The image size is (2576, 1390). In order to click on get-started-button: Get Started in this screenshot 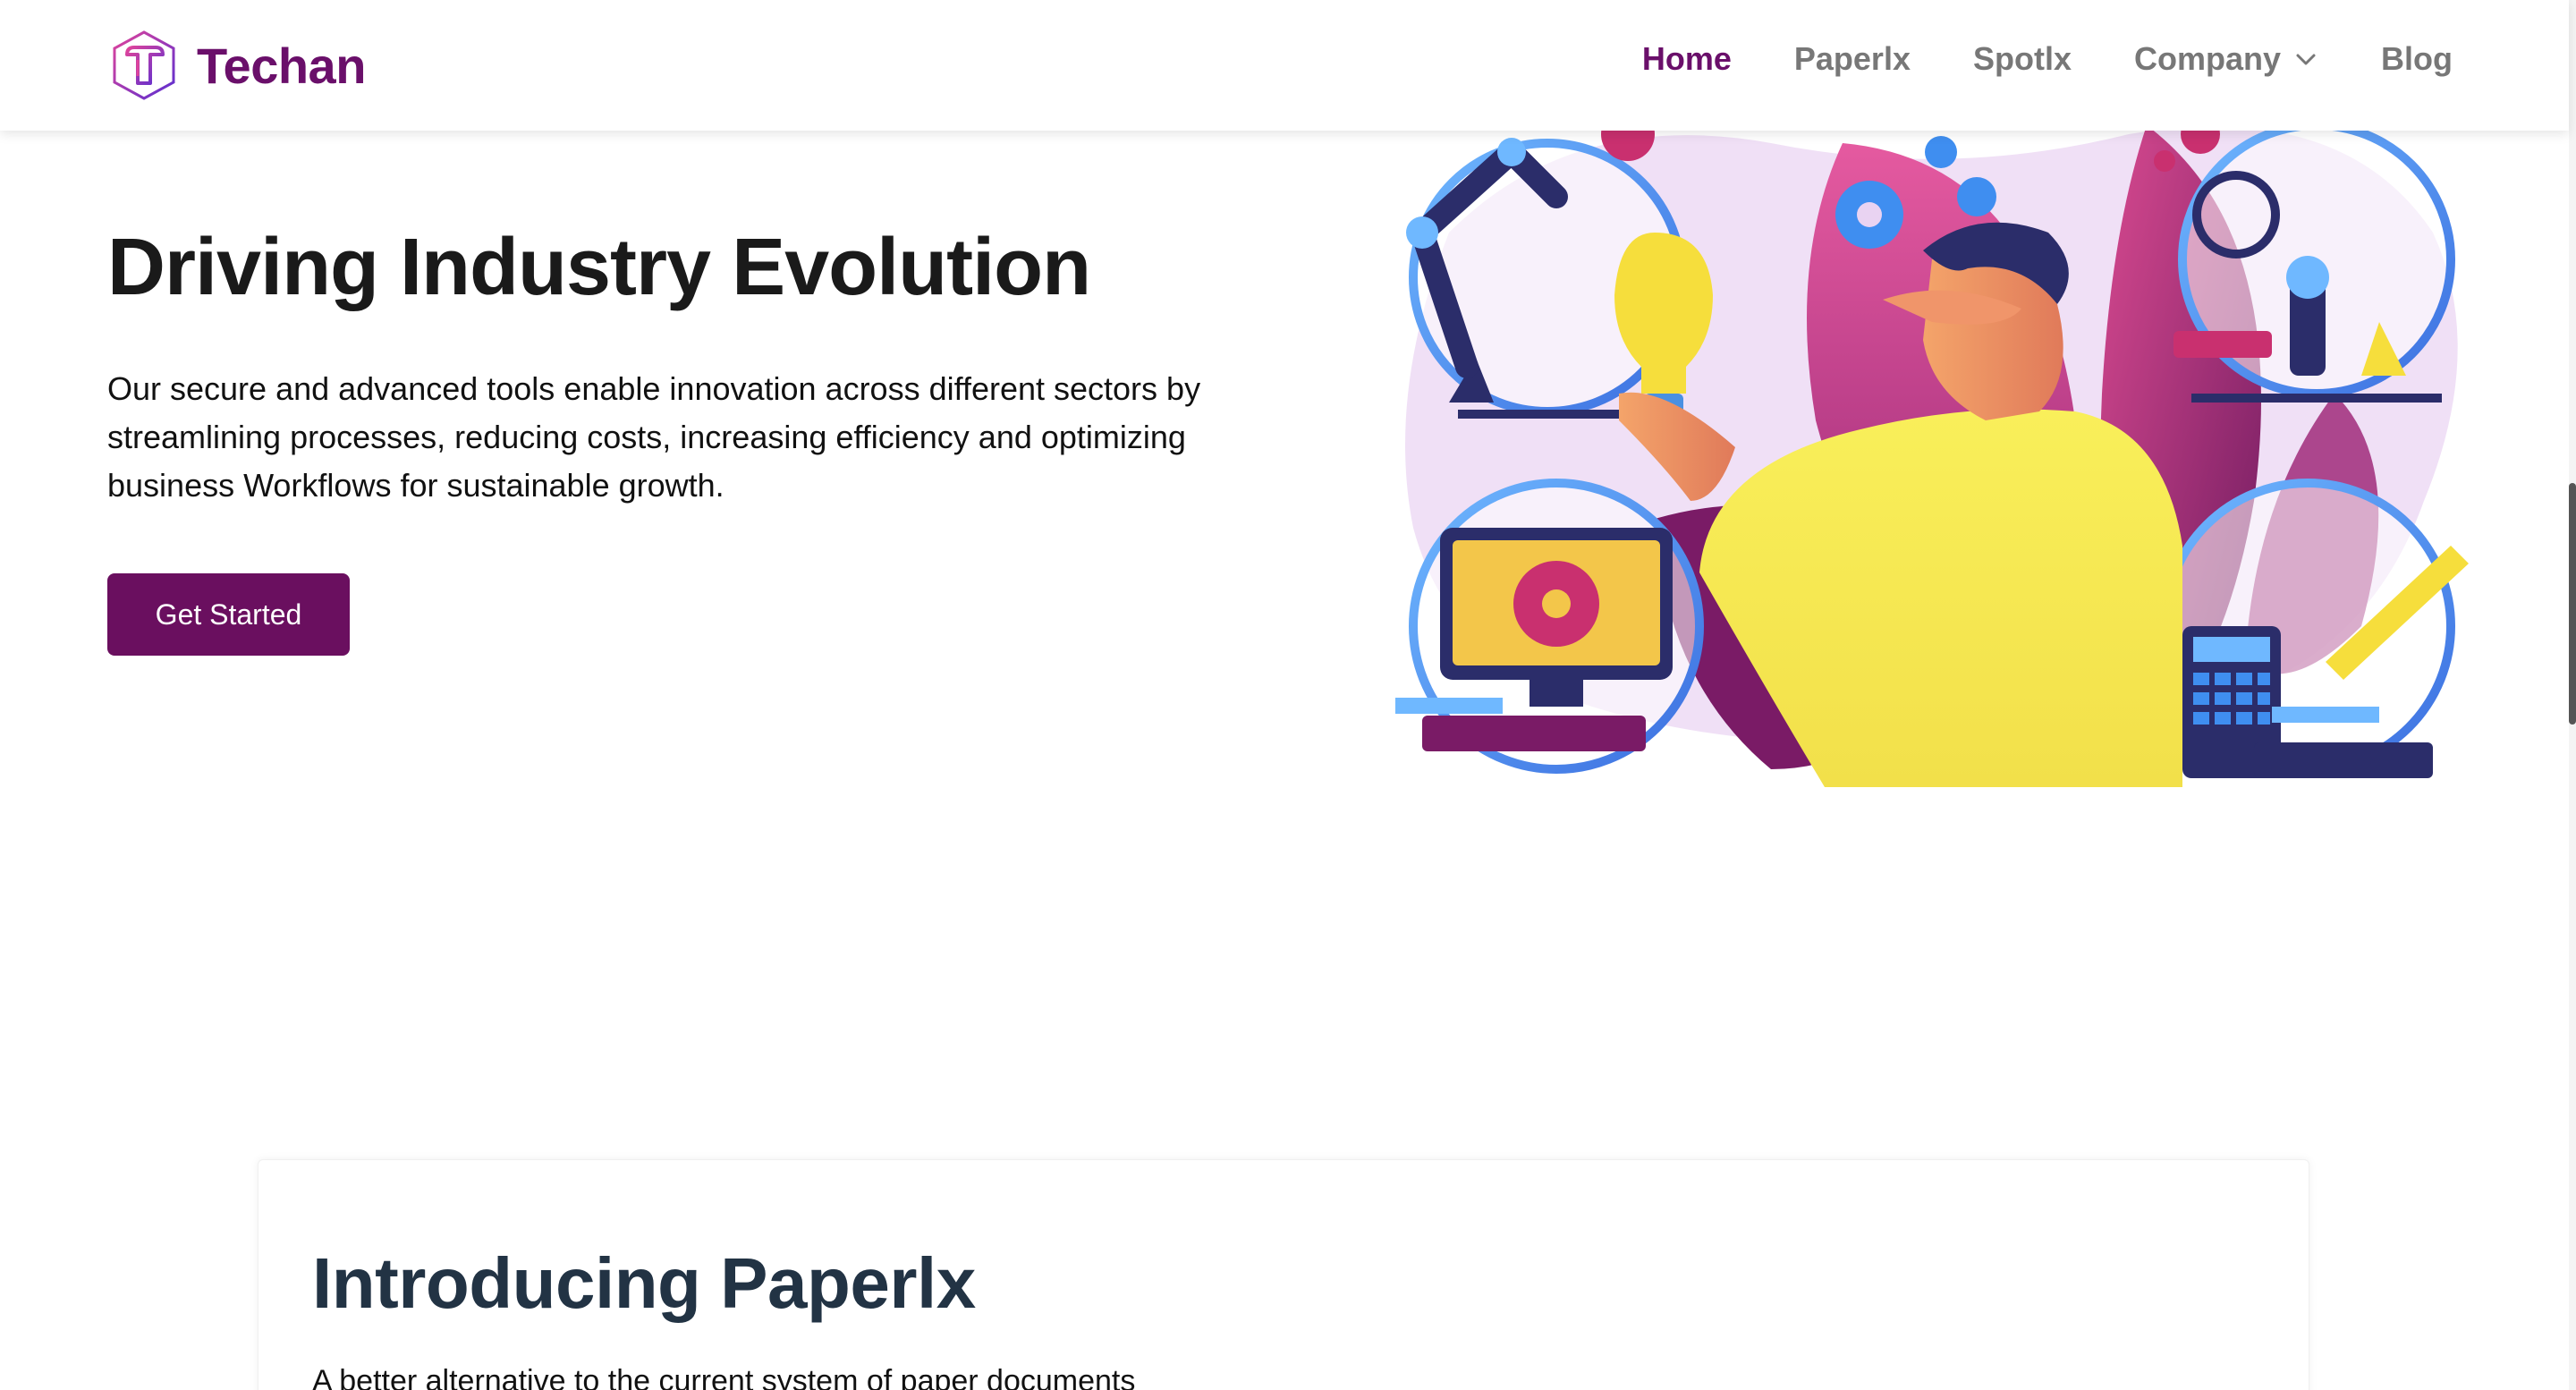, I will do `click(228, 614)`.